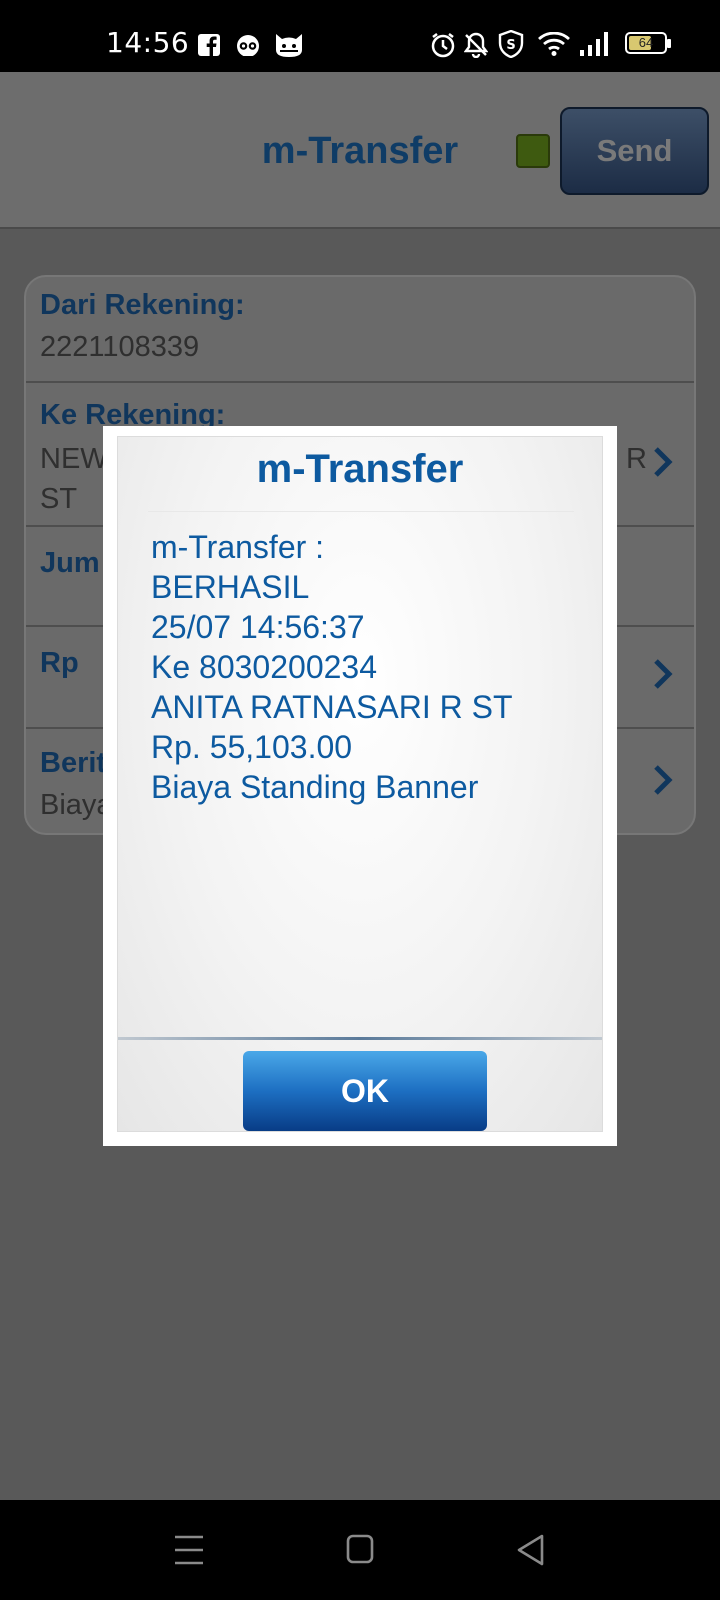 The image size is (720, 1600). What do you see at coordinates (230, 587) in the screenshot?
I see `message-line: BERHASIL` at bounding box center [230, 587].